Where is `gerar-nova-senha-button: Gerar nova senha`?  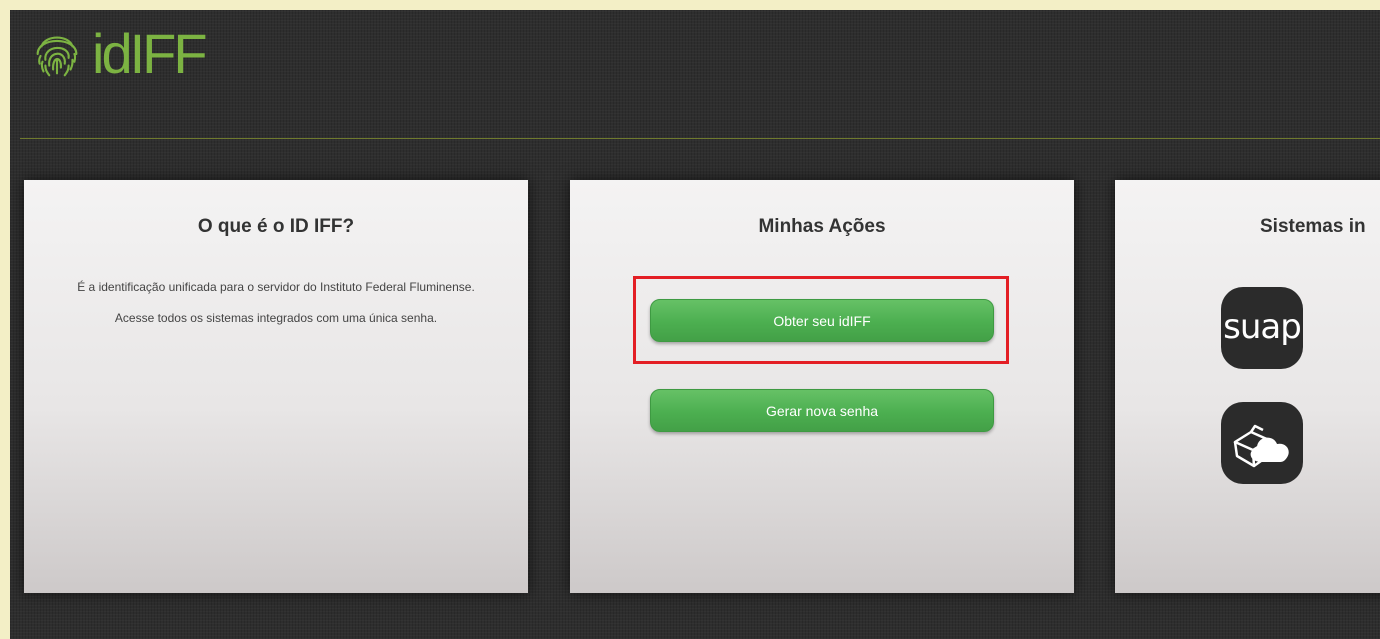
gerar-nova-senha-button: Gerar nova senha is located at coordinates (822, 410).